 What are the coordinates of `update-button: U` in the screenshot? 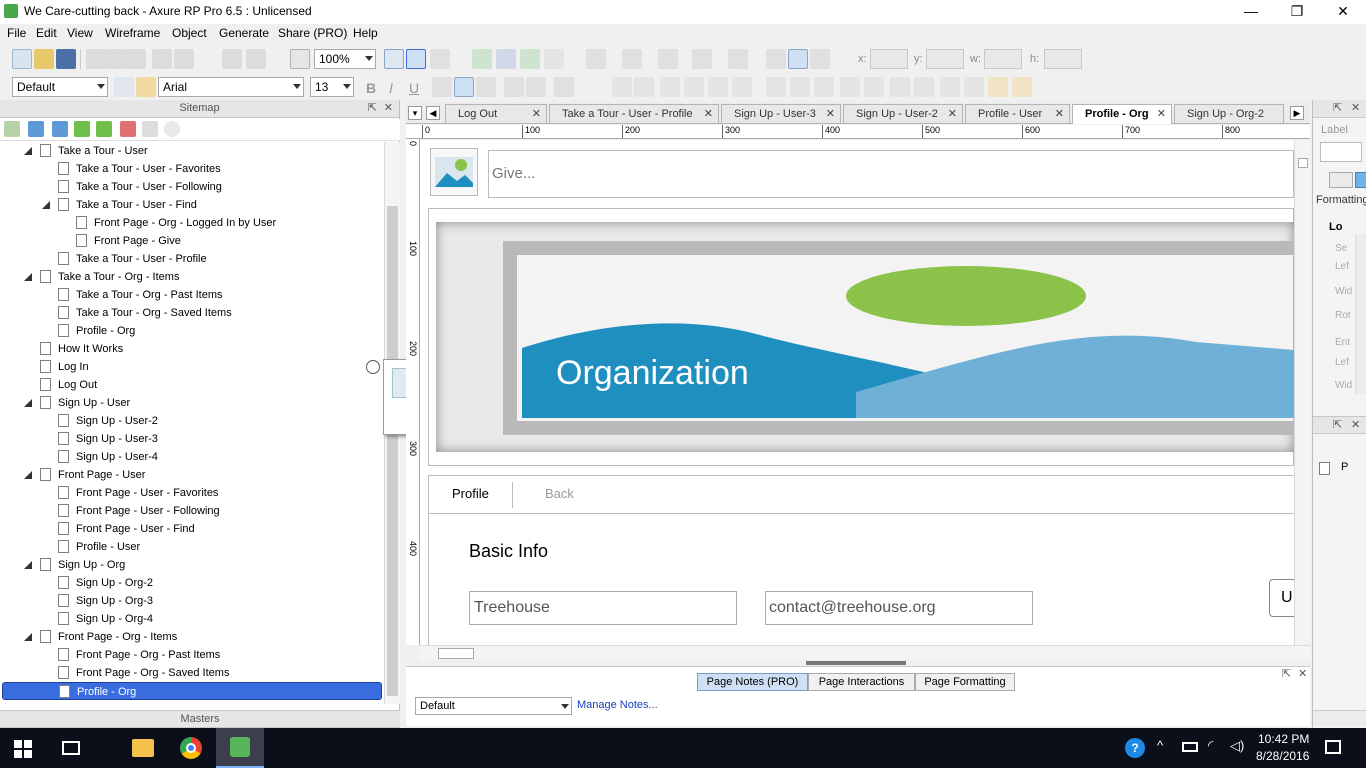 It's located at (1281, 598).